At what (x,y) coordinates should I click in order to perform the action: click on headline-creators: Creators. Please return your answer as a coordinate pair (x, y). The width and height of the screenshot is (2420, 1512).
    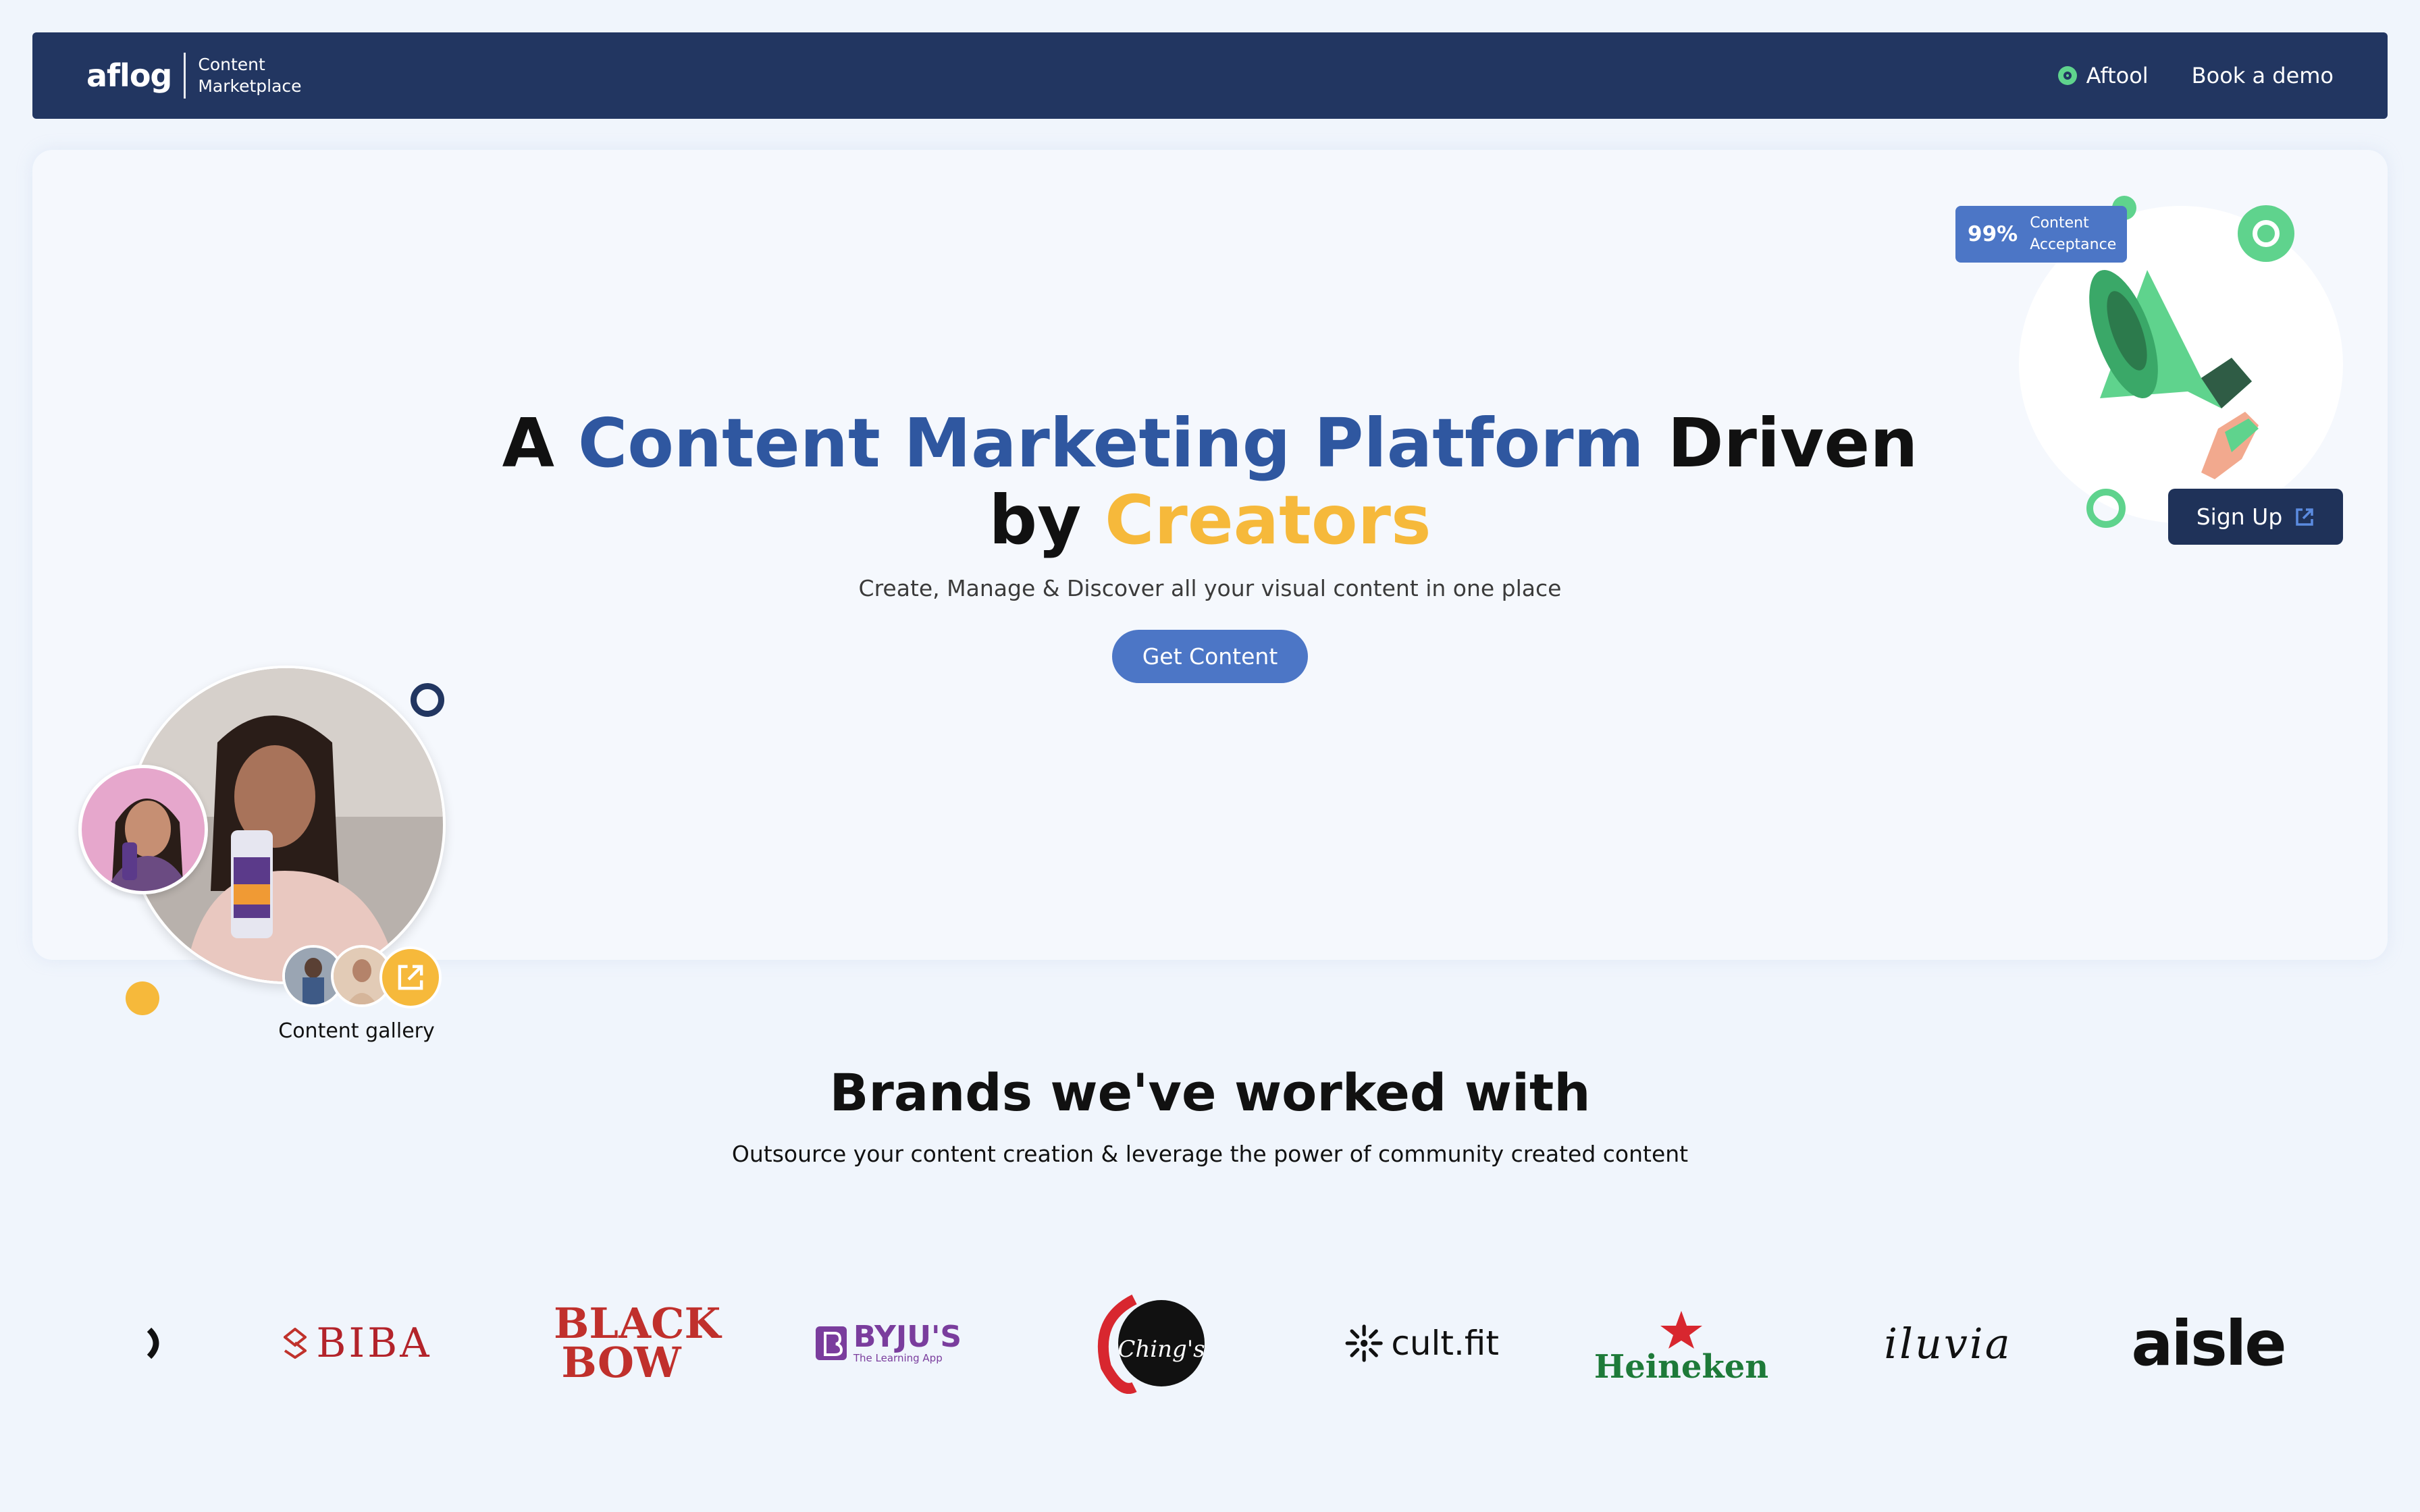
    Looking at the image, I should click on (1268, 520).